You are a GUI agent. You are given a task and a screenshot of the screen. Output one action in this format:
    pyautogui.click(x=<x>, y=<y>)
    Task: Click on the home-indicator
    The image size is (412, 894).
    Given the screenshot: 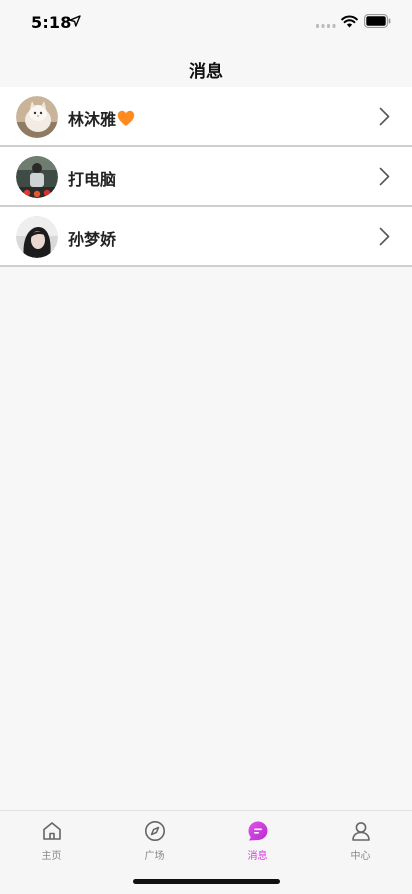 What is the action you would take?
    pyautogui.click(x=206, y=881)
    